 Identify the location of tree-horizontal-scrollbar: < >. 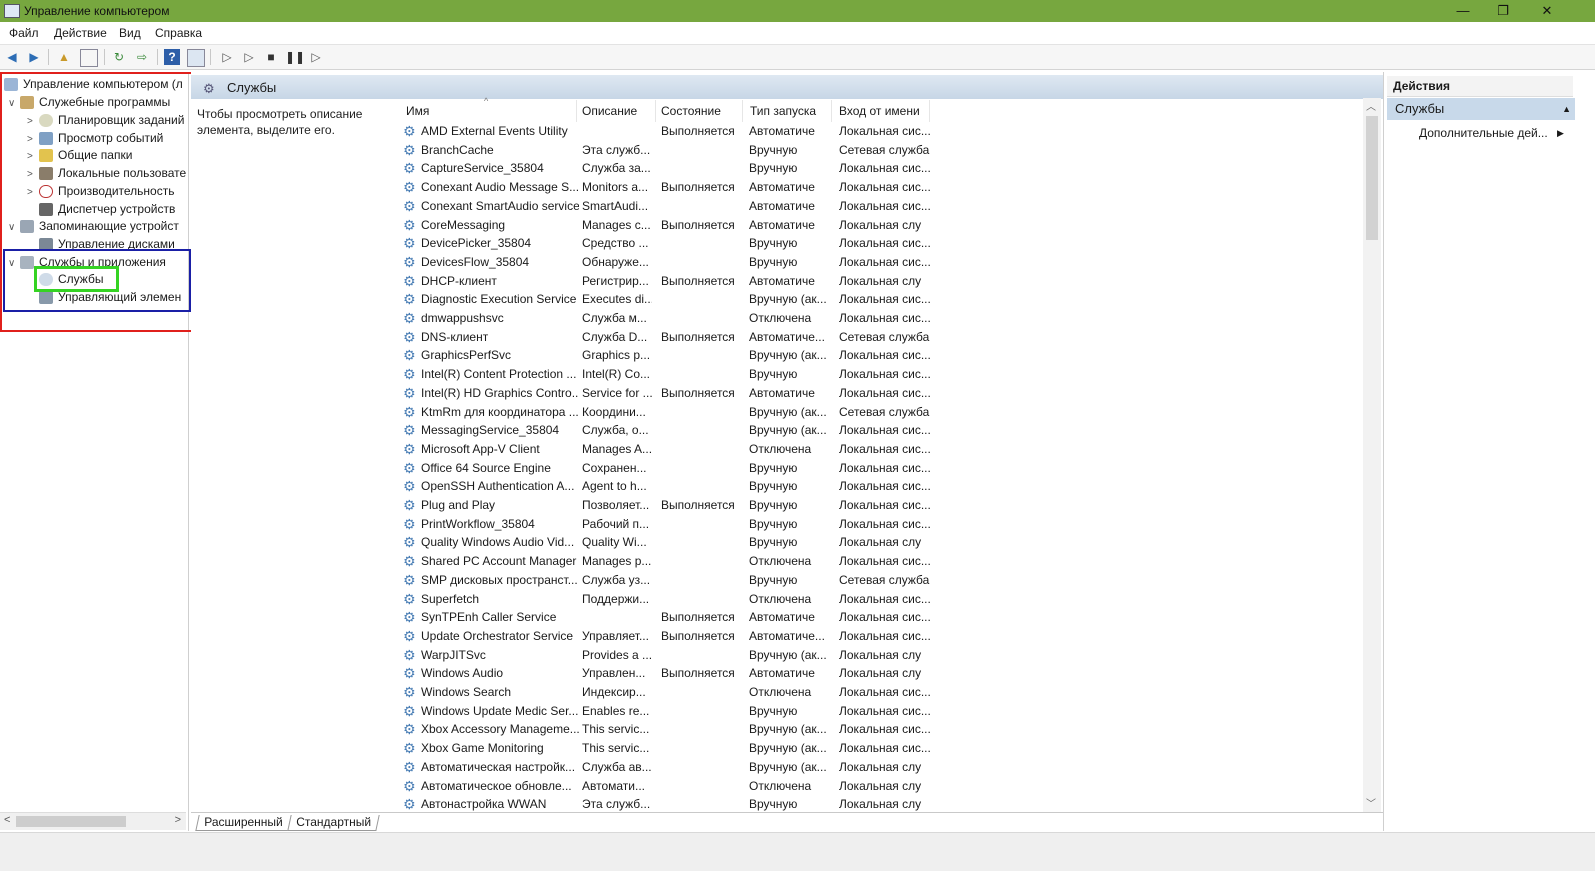
(93, 821).